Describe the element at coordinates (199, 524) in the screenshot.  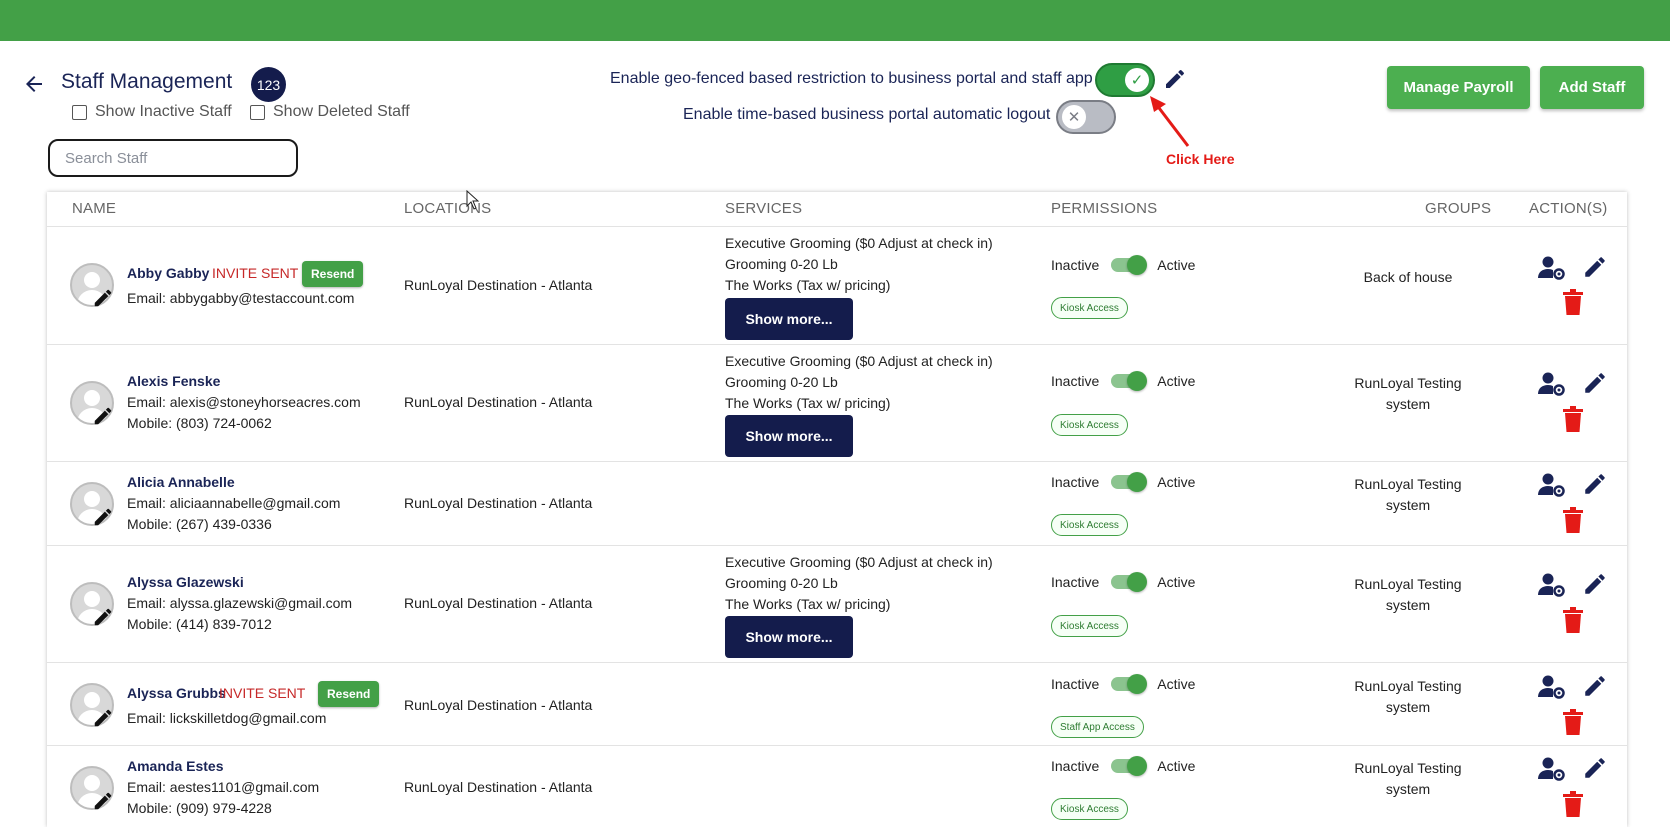
I see `staff-mobile: Mobile: (267) 439-0336` at that location.